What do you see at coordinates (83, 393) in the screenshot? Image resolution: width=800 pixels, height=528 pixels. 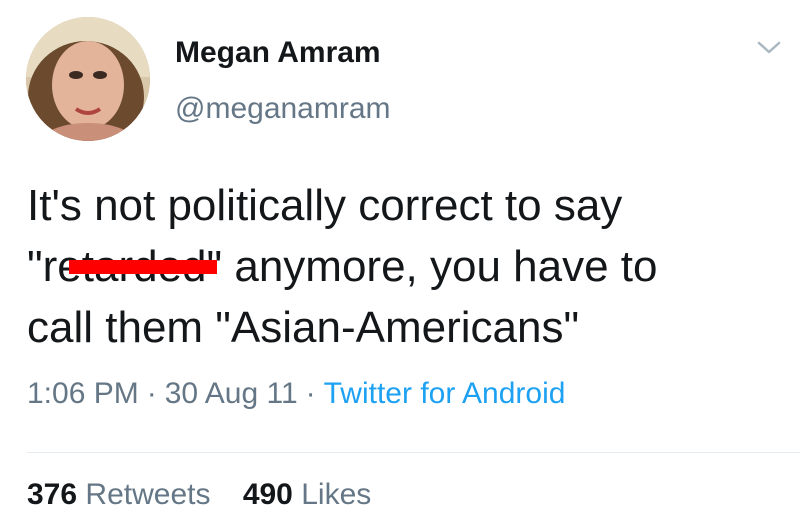 I see `tweet-time: 1:06 PM` at bounding box center [83, 393].